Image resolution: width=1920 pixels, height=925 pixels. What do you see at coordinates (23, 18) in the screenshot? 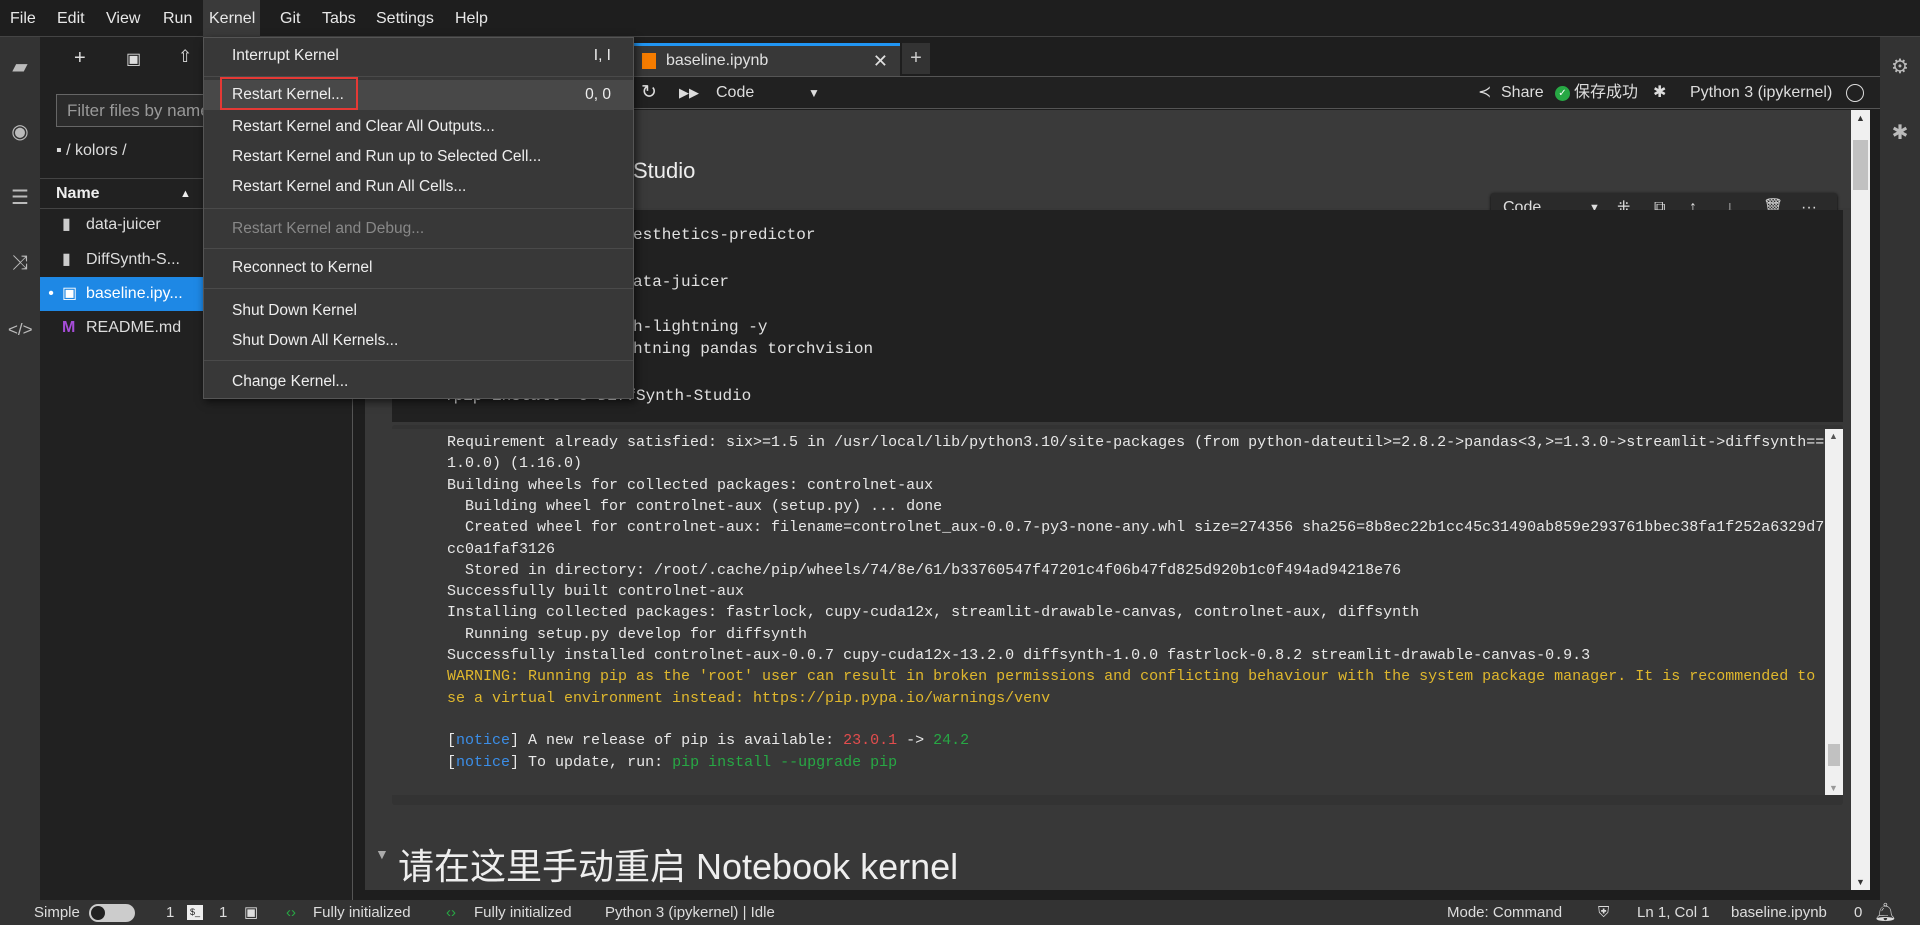
I see `menu-file: File` at bounding box center [23, 18].